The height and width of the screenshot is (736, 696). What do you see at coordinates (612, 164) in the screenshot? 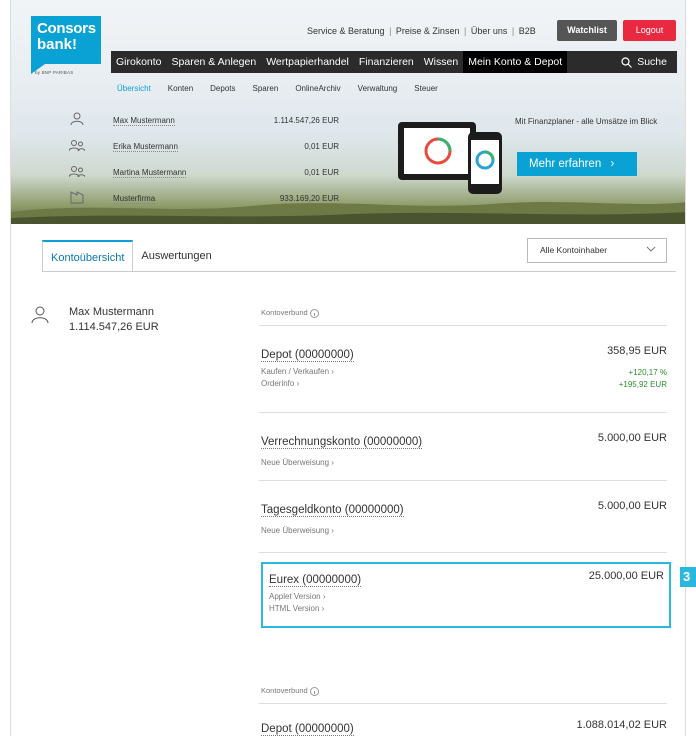
I see `chevron-right-icon: ›` at bounding box center [612, 164].